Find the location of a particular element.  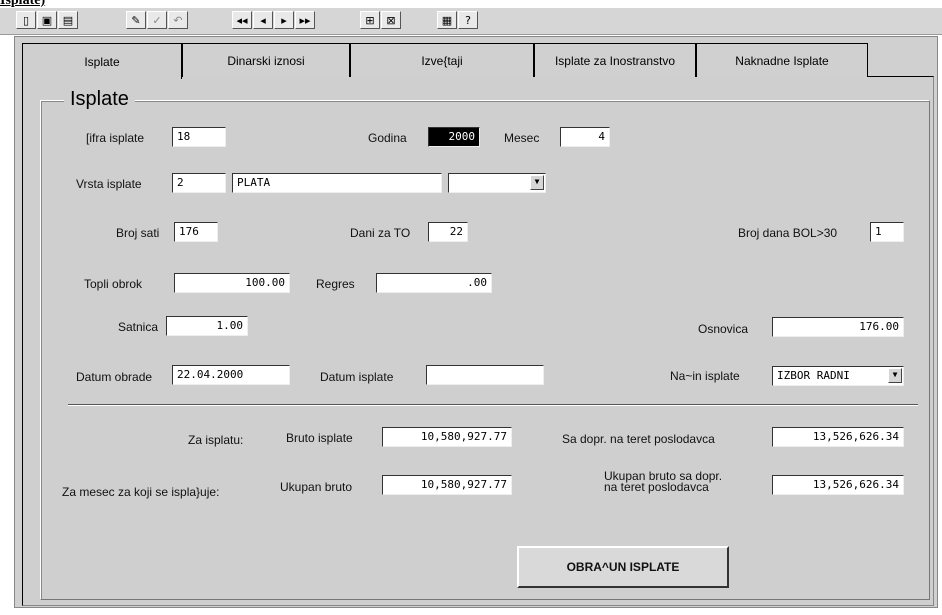

datum-isplate-label: Datum isplate is located at coordinates (357, 377).